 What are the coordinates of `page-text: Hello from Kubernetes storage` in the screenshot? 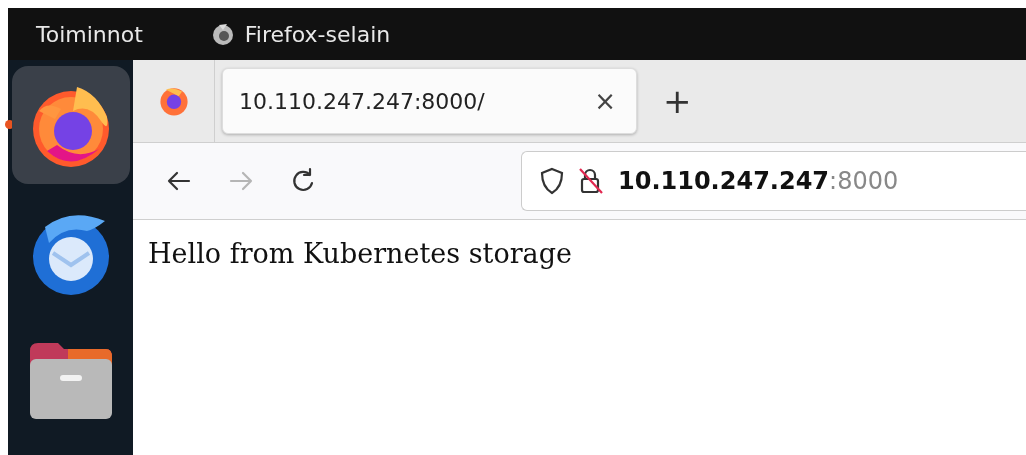 It's located at (360, 254).